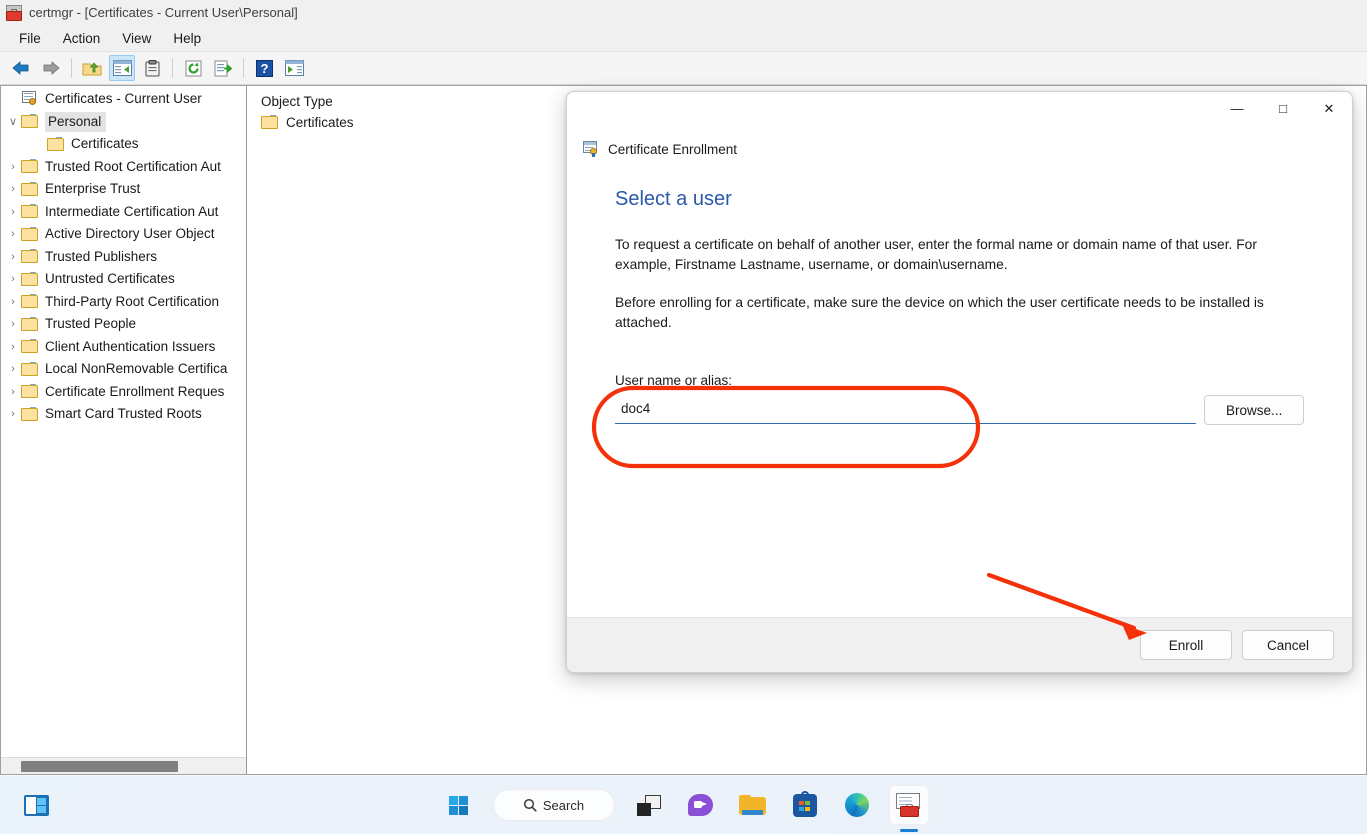 Image resolution: width=1367 pixels, height=834 pixels. Describe the element at coordinates (193, 68) in the screenshot. I see `refresh-icon` at that location.